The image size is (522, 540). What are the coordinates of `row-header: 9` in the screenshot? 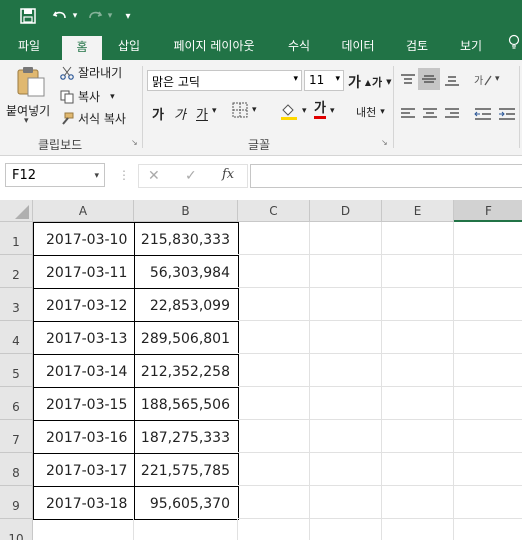 It's located at (16, 502).